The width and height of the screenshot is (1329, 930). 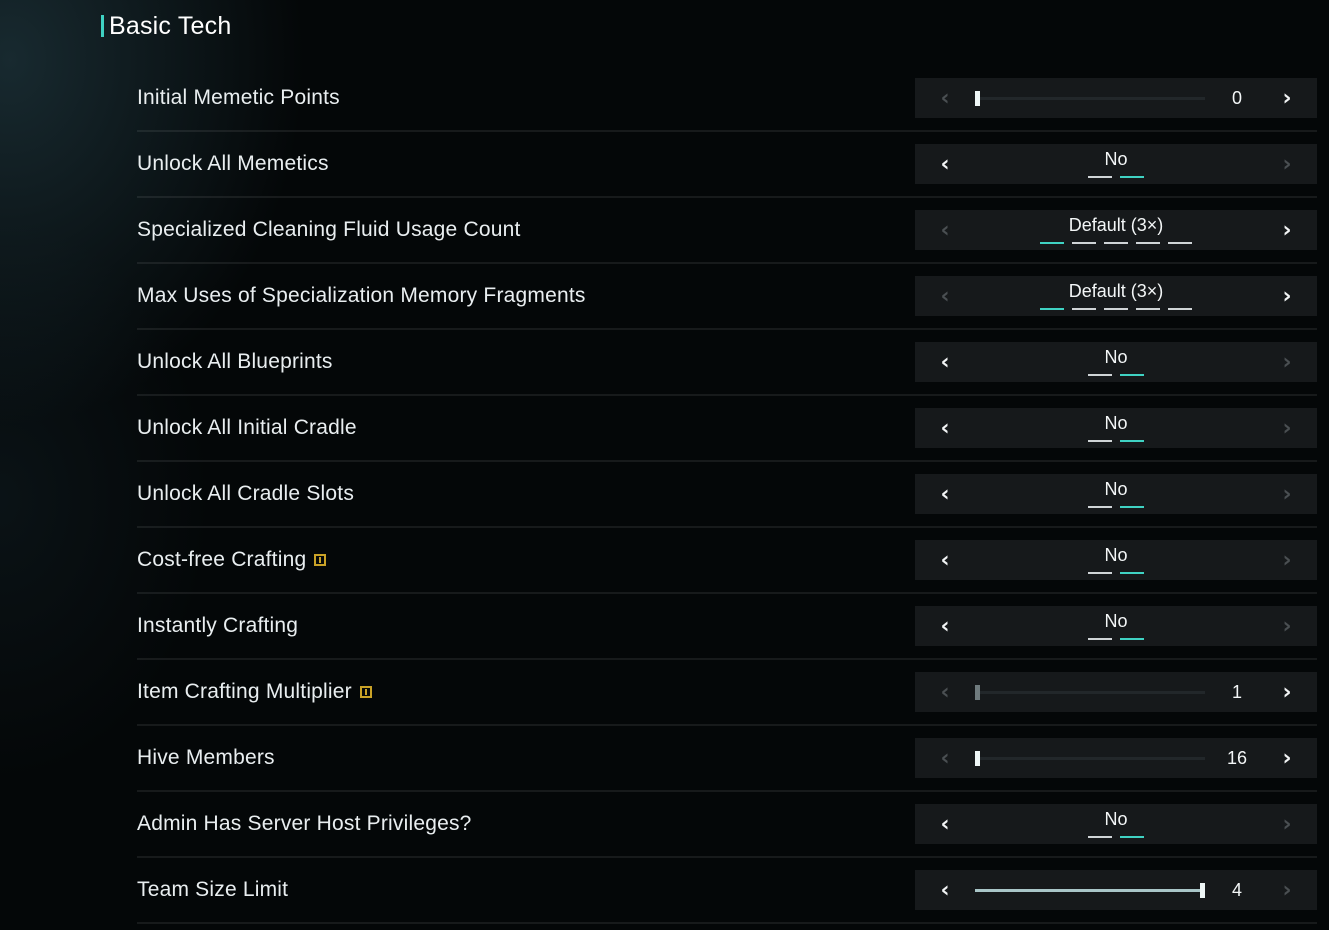 I want to click on setting-label-text: Admin Has Server Host Privileges?, so click(x=304, y=823).